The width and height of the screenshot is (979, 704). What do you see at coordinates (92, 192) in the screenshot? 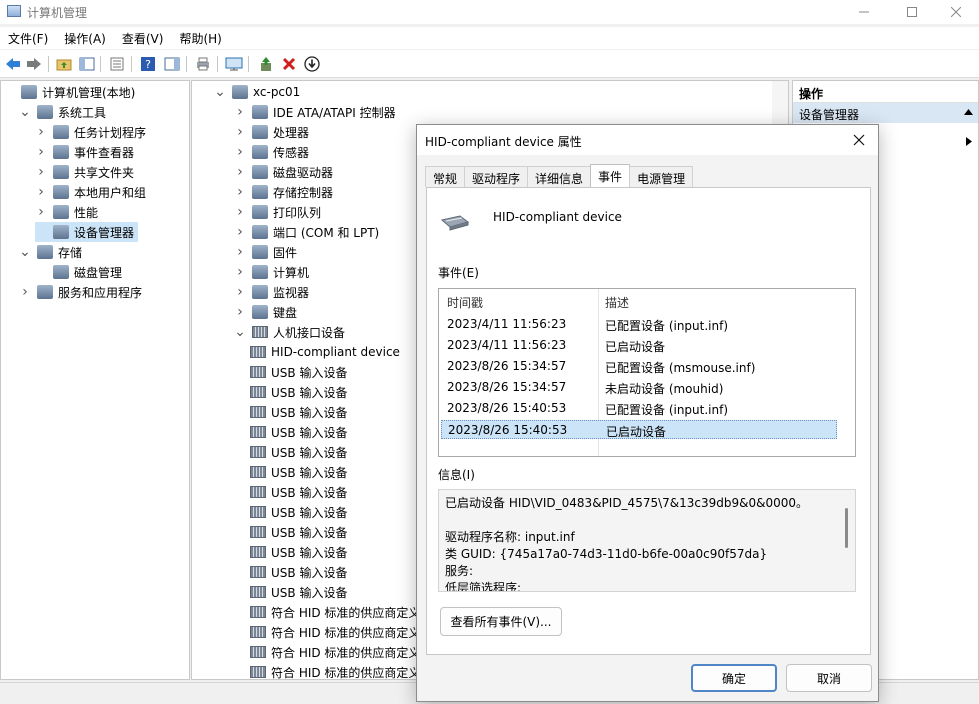
I see `nav-tree-item: › 本地用户和组` at bounding box center [92, 192].